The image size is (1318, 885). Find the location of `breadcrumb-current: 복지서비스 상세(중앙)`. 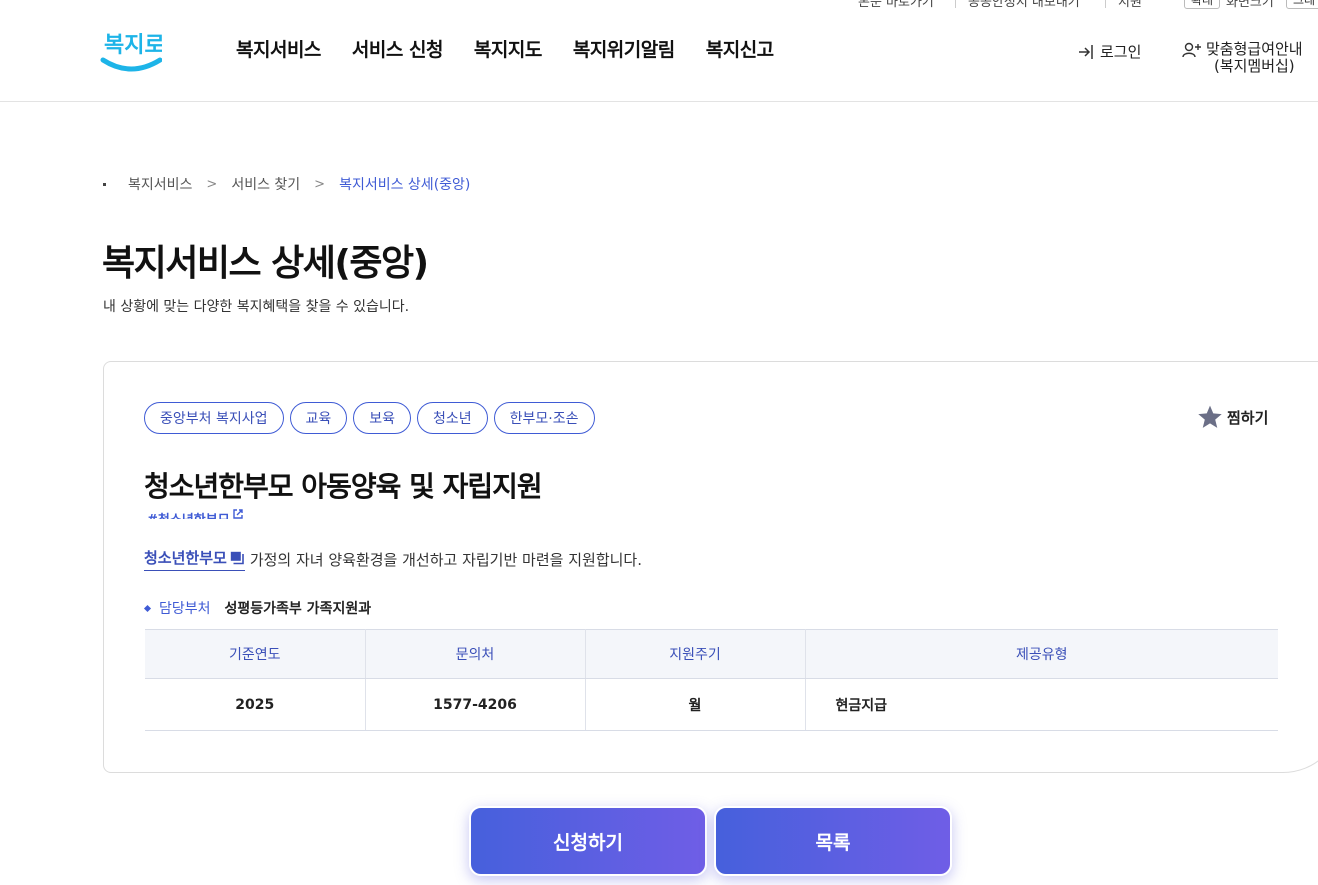

breadcrumb-current: 복지서비스 상세(중앙) is located at coordinates (405, 185).